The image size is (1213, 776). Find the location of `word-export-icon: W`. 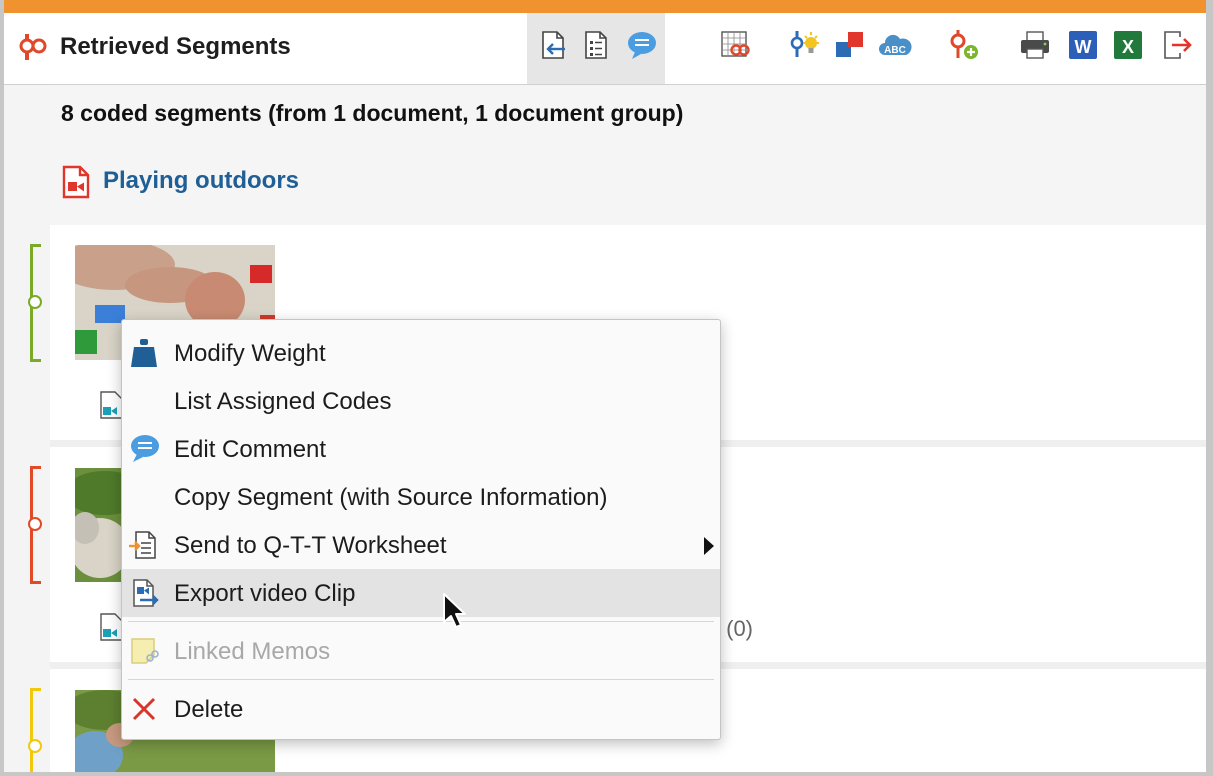

word-export-icon: W is located at coordinates (1083, 45).